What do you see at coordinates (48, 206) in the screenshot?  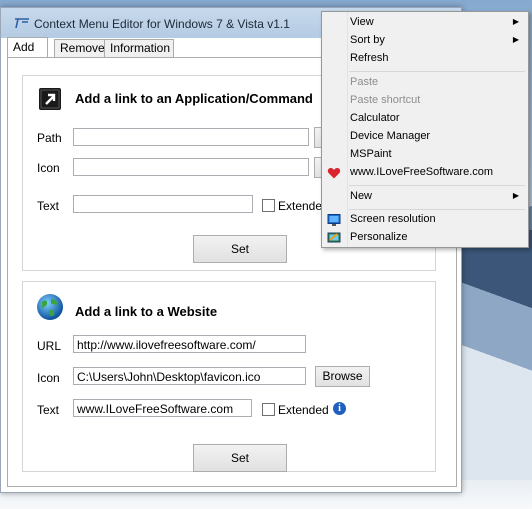 I see `app-text-label: Text` at bounding box center [48, 206].